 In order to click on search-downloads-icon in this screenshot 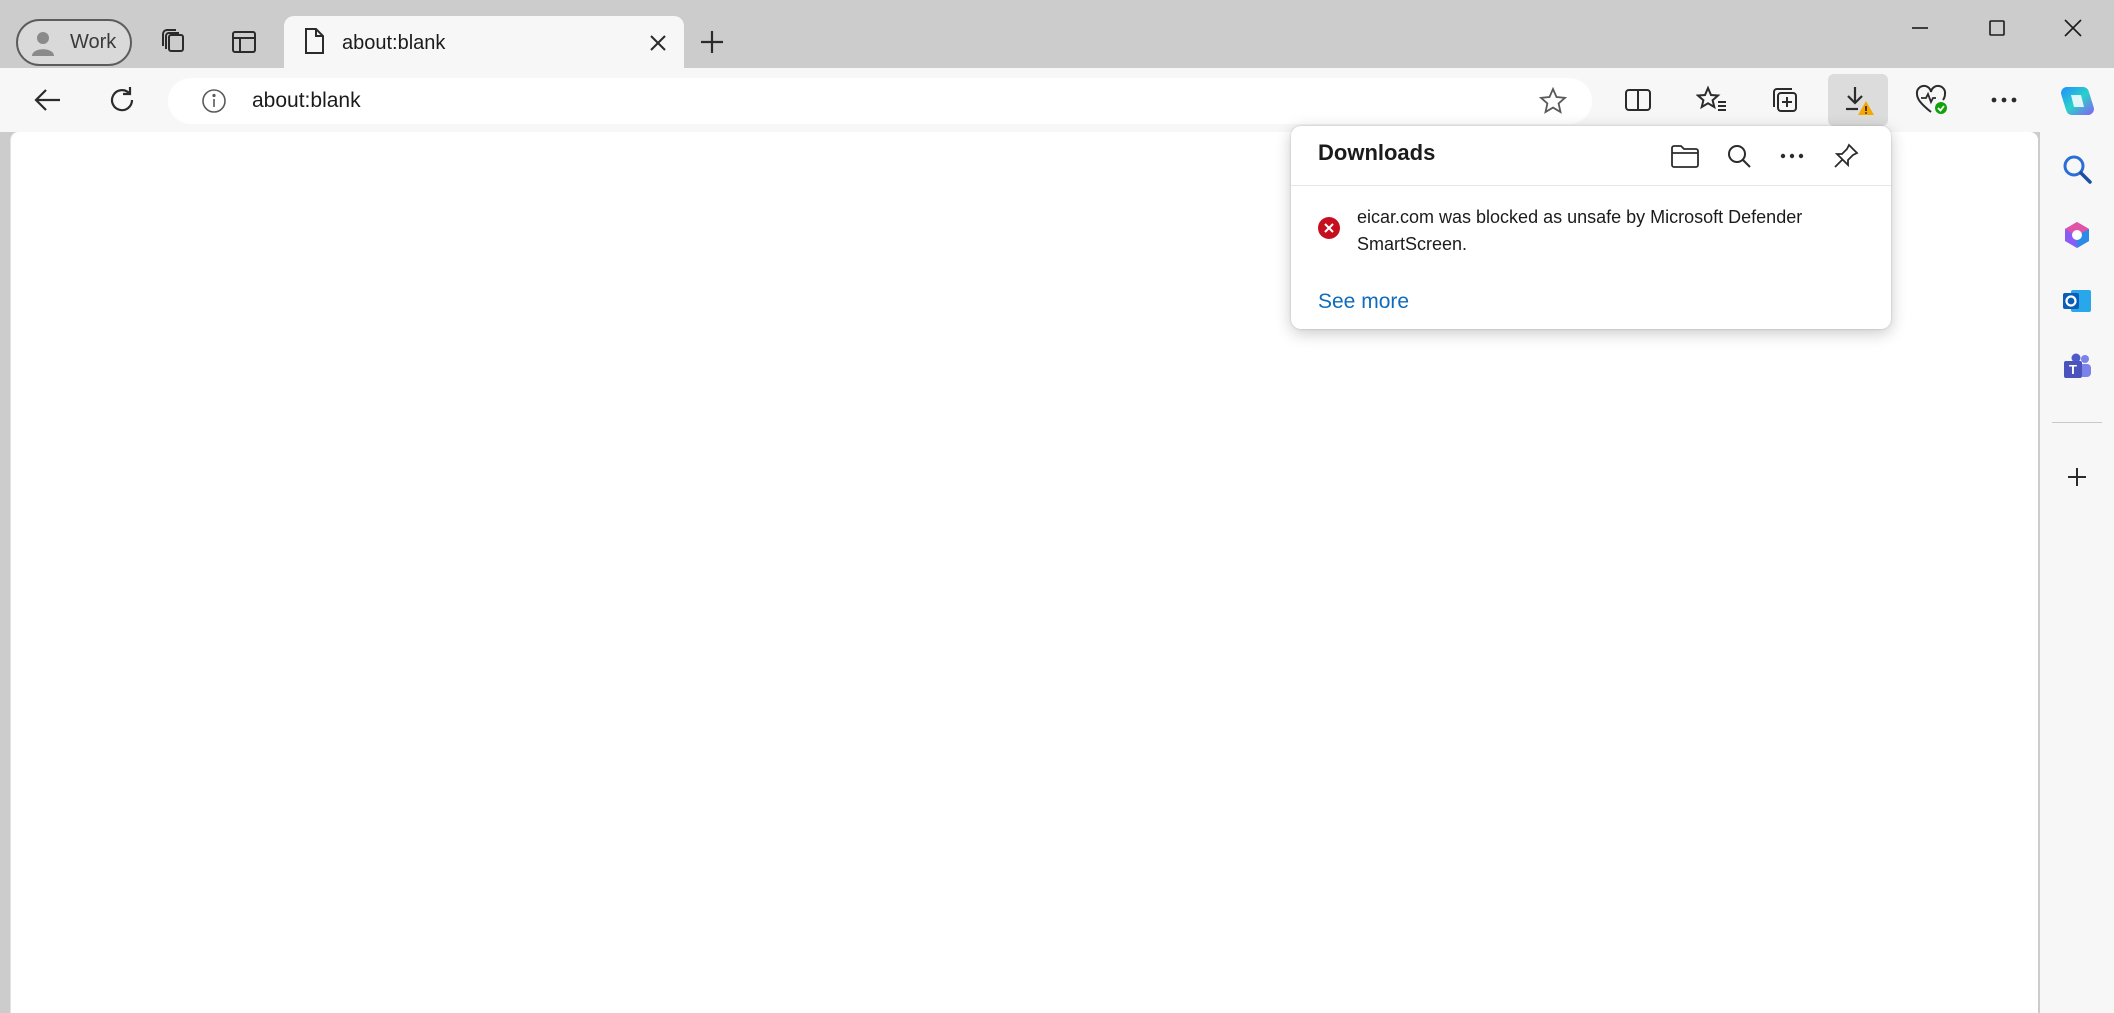, I will do `click(1739, 156)`.